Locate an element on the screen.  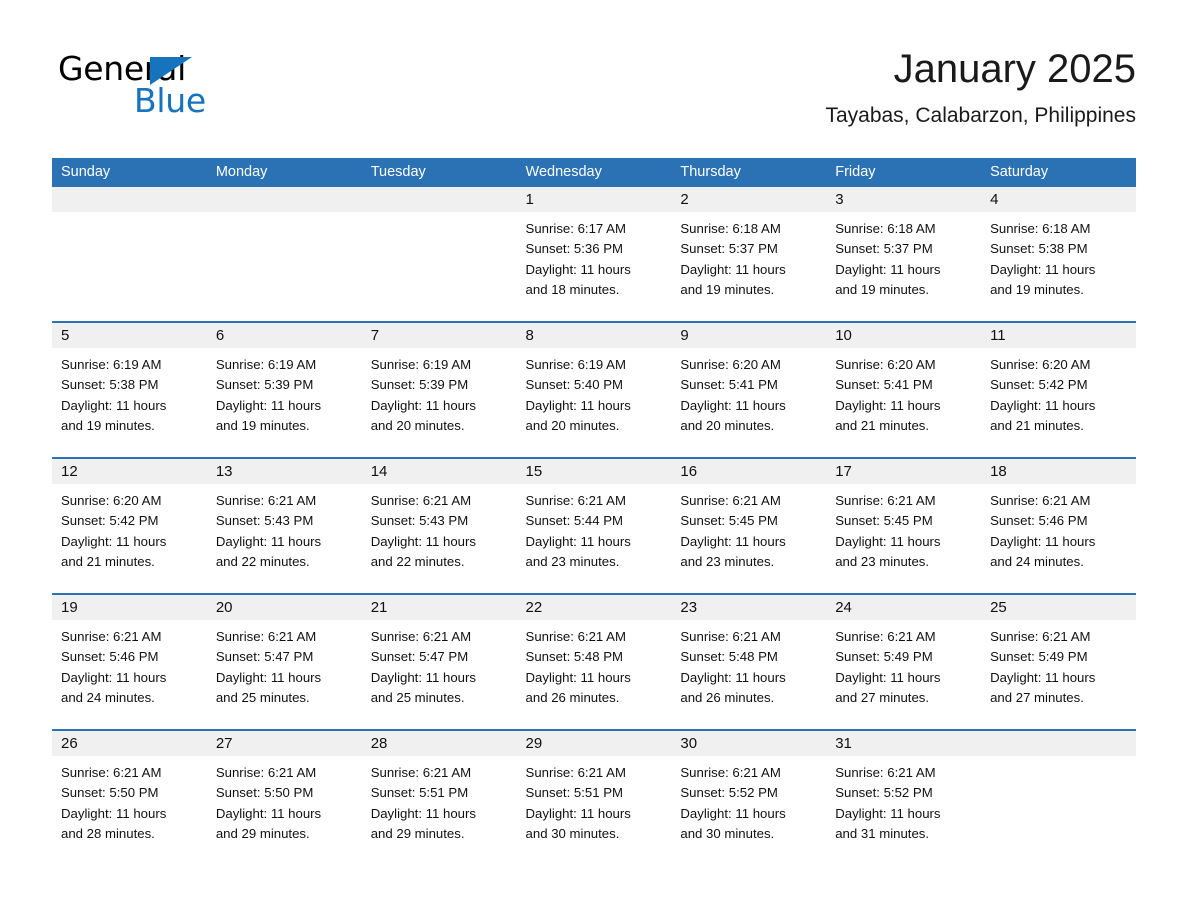
sunset-text: Sunset: 5:46 PM is located at coordinates (110, 657).